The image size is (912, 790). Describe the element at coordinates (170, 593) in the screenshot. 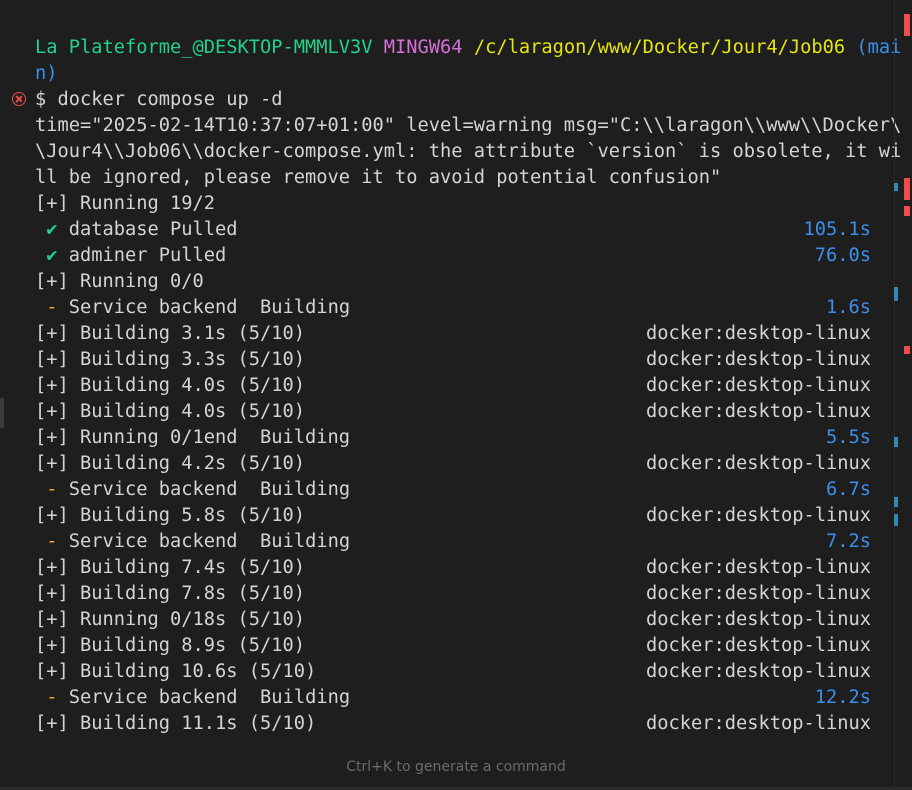

I see `row-text: [+] Building 7.8s (5/10)` at that location.